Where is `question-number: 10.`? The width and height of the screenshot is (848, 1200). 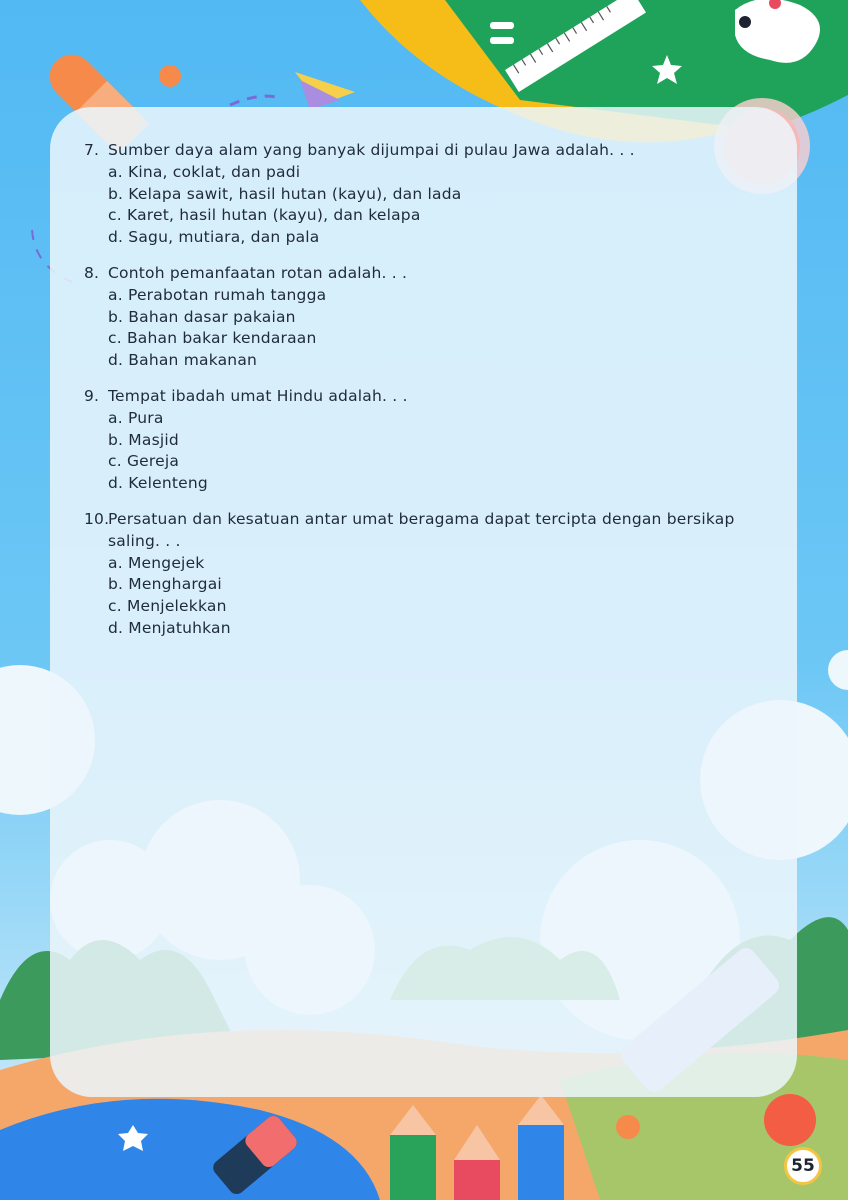
question-number: 10. is located at coordinates (97, 518).